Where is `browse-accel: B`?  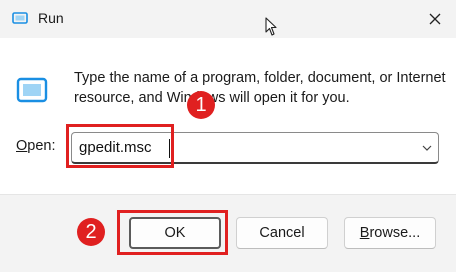
browse-accel: B is located at coordinates (364, 233).